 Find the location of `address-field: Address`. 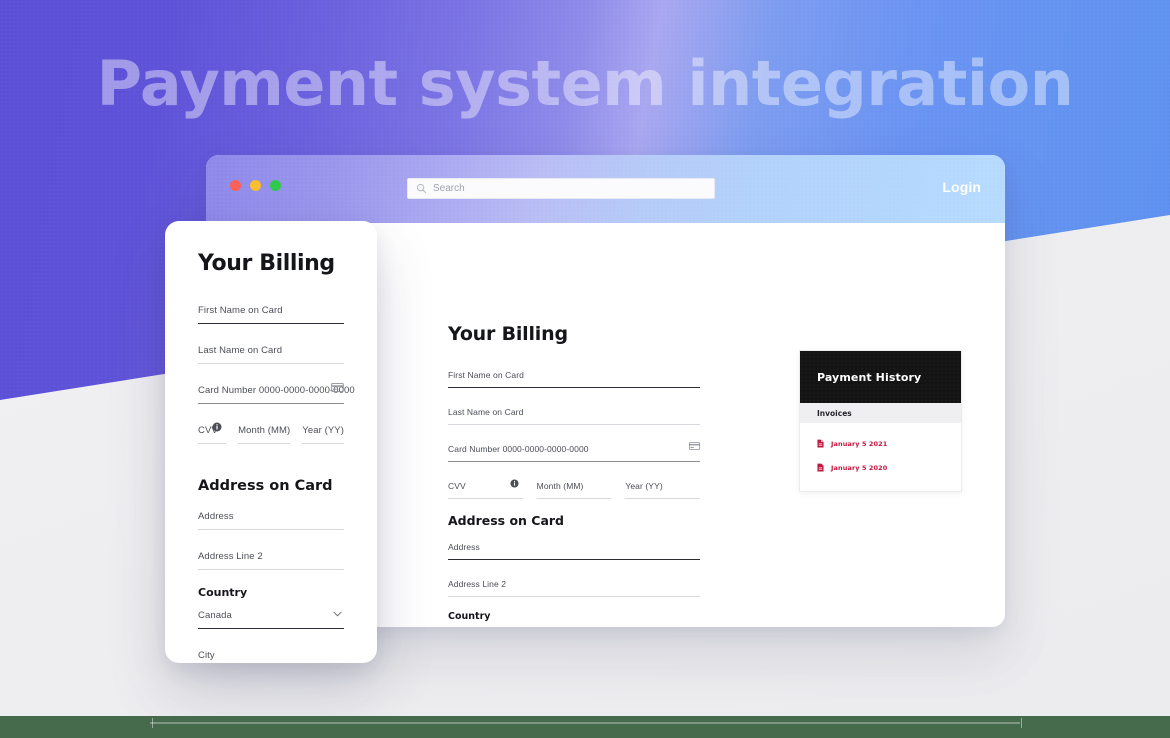

address-field: Address is located at coordinates (574, 548).